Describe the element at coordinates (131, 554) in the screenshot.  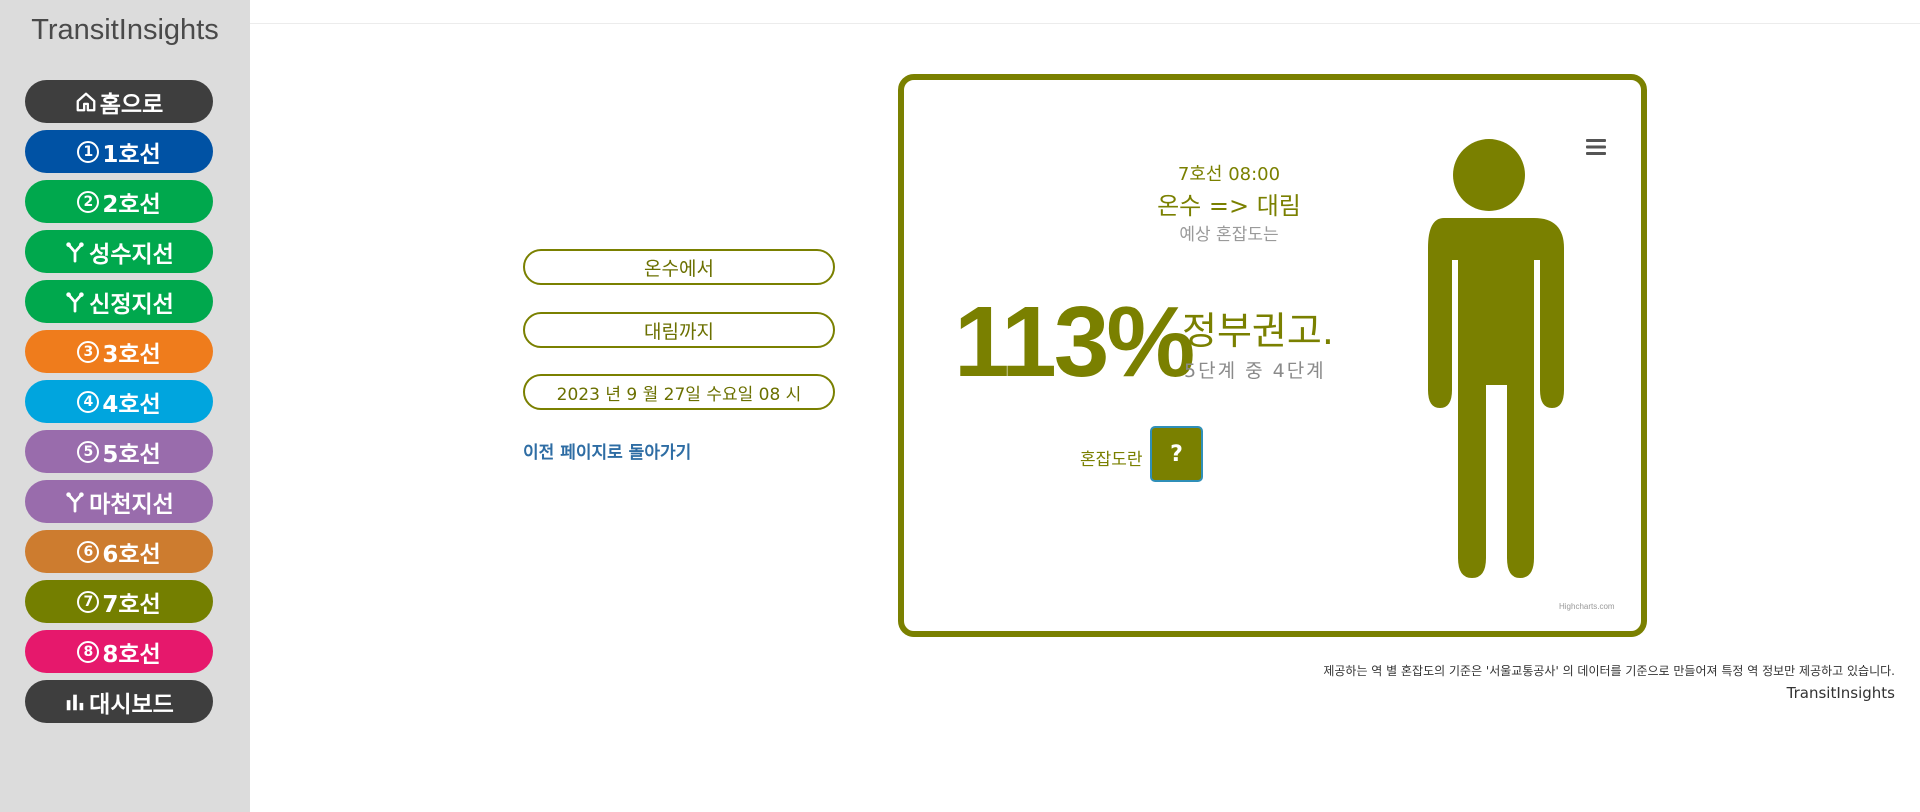
I see `nav-item-label: 6호선` at that location.